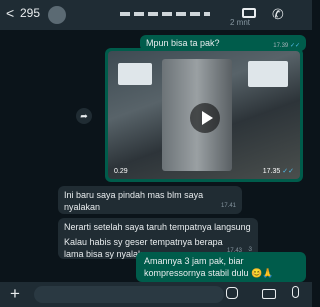 This screenshot has height=307, width=320. Describe the element at coordinates (84, 116) in the screenshot. I see `forward-icon: ➦` at that location.